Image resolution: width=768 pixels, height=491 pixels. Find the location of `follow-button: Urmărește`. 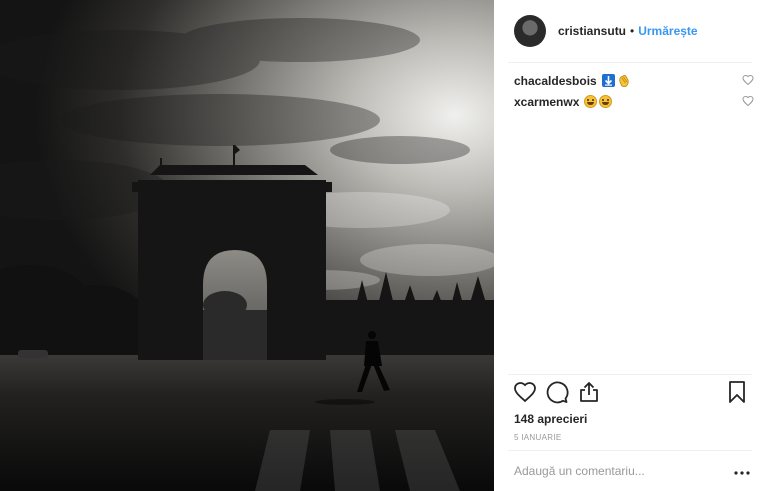

follow-button: Urmărește is located at coordinates (667, 31).